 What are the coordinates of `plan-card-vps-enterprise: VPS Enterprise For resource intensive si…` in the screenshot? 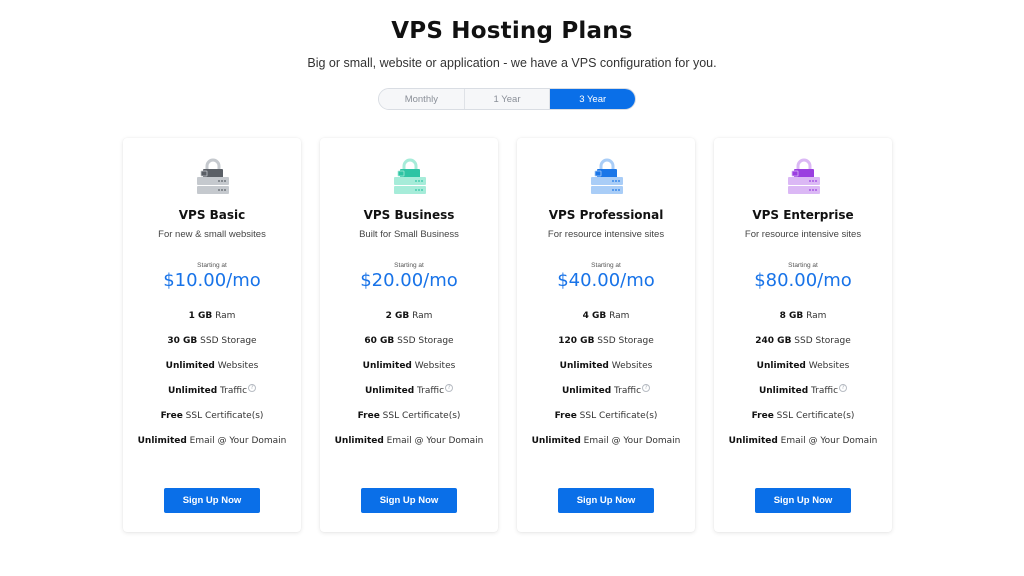 It's located at (803, 335).